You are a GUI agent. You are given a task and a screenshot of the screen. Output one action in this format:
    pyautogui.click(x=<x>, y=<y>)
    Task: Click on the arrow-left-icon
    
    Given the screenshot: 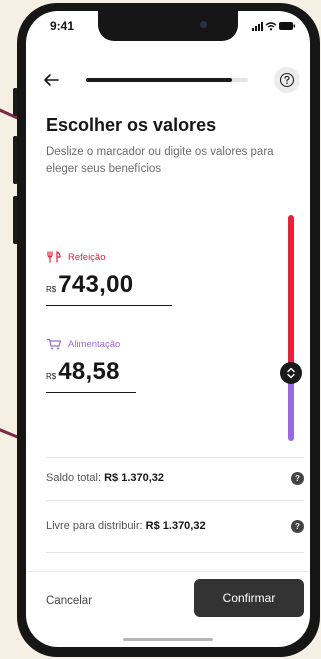 What is the action you would take?
    pyautogui.click(x=51, y=80)
    